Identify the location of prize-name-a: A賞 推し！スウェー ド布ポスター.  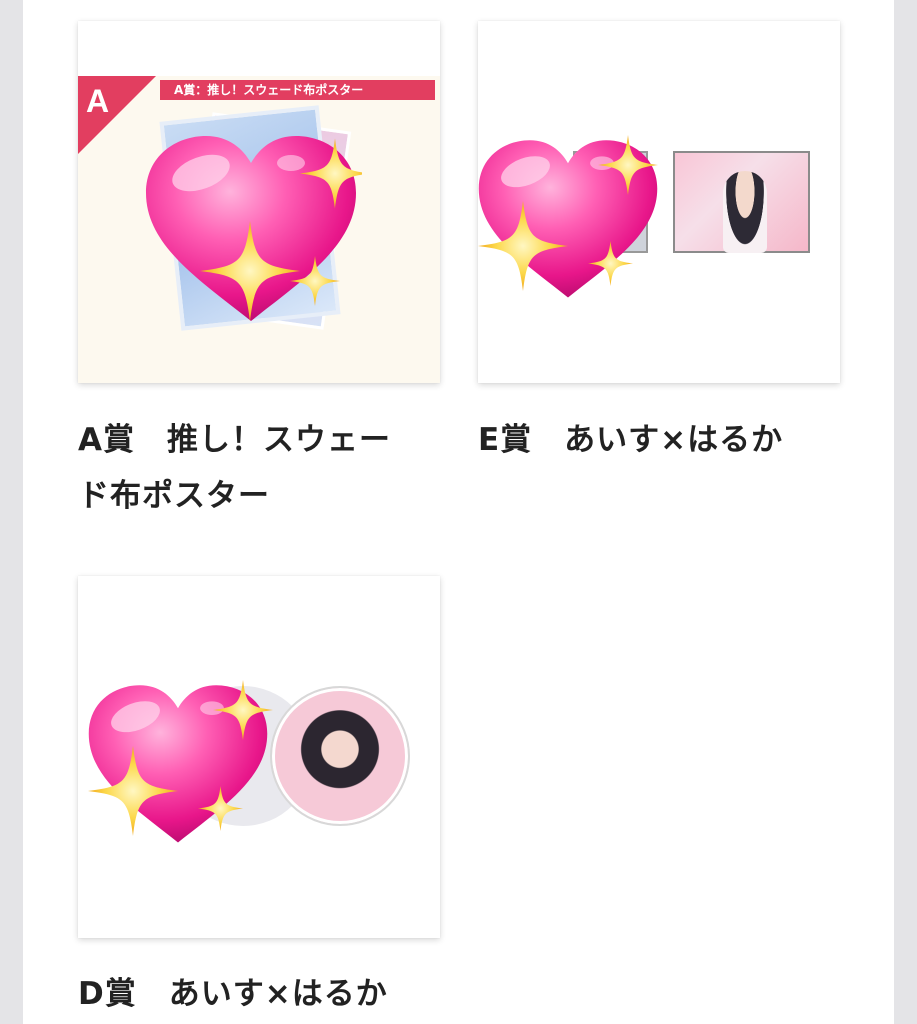
(253, 468).